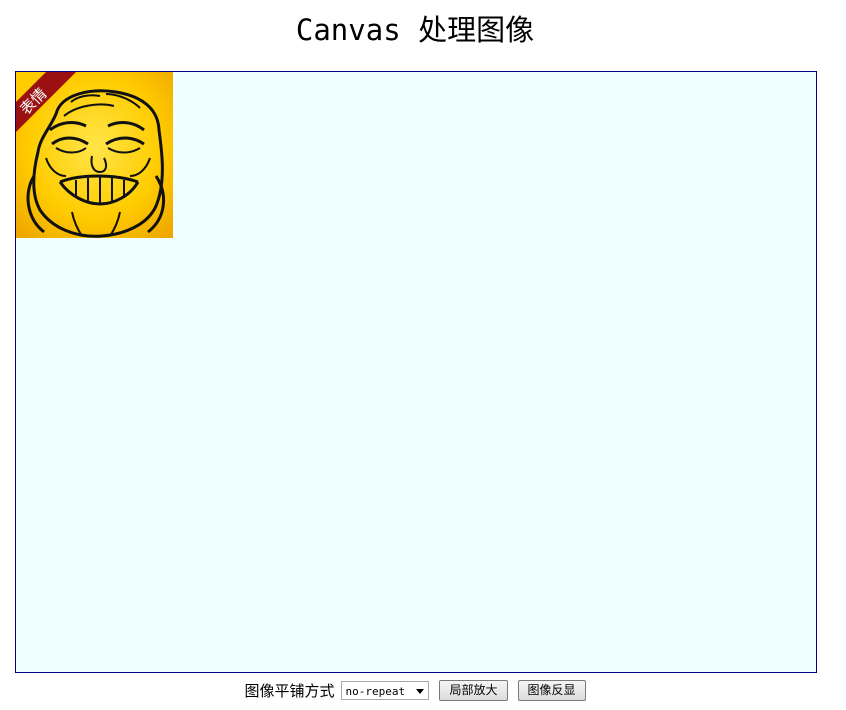 The width and height of the screenshot is (846, 710). Describe the element at coordinates (420, 691) in the screenshot. I see `chevron-down-icon` at that location.